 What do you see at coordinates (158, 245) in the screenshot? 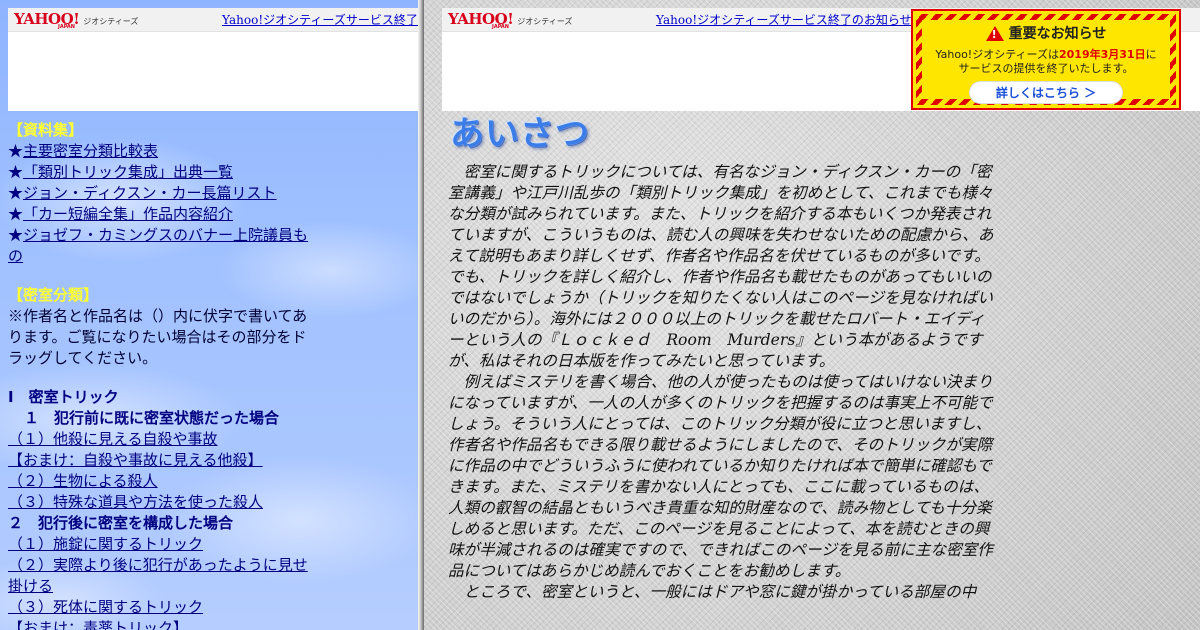
I see `link-cummings-banner: ジョゼフ・カミングスのバナー上院議員もの` at bounding box center [158, 245].